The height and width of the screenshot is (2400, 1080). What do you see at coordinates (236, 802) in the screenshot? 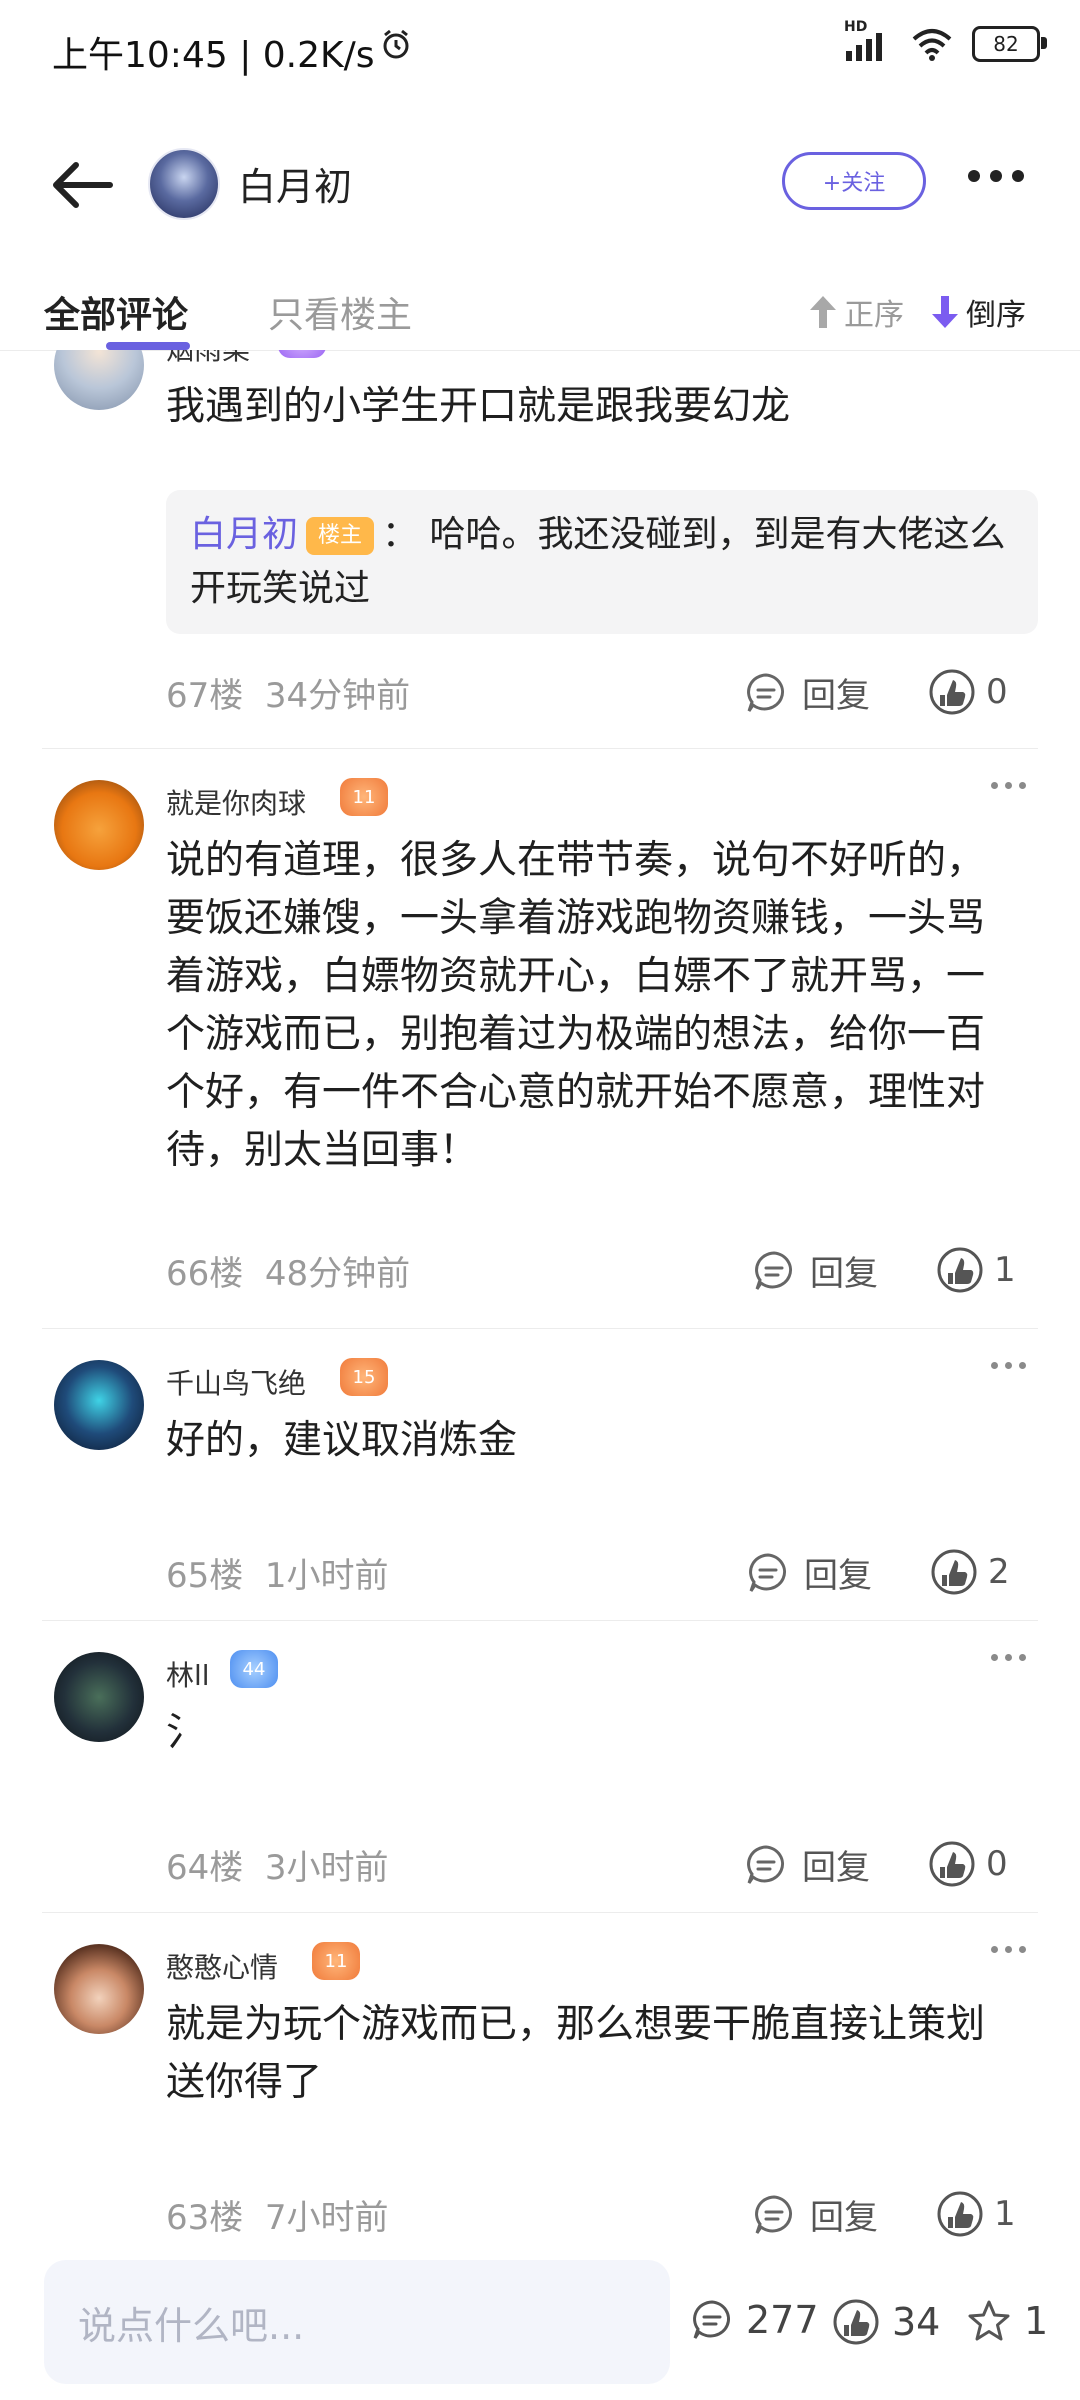
I see `commenter-name: 就是你肉球` at bounding box center [236, 802].